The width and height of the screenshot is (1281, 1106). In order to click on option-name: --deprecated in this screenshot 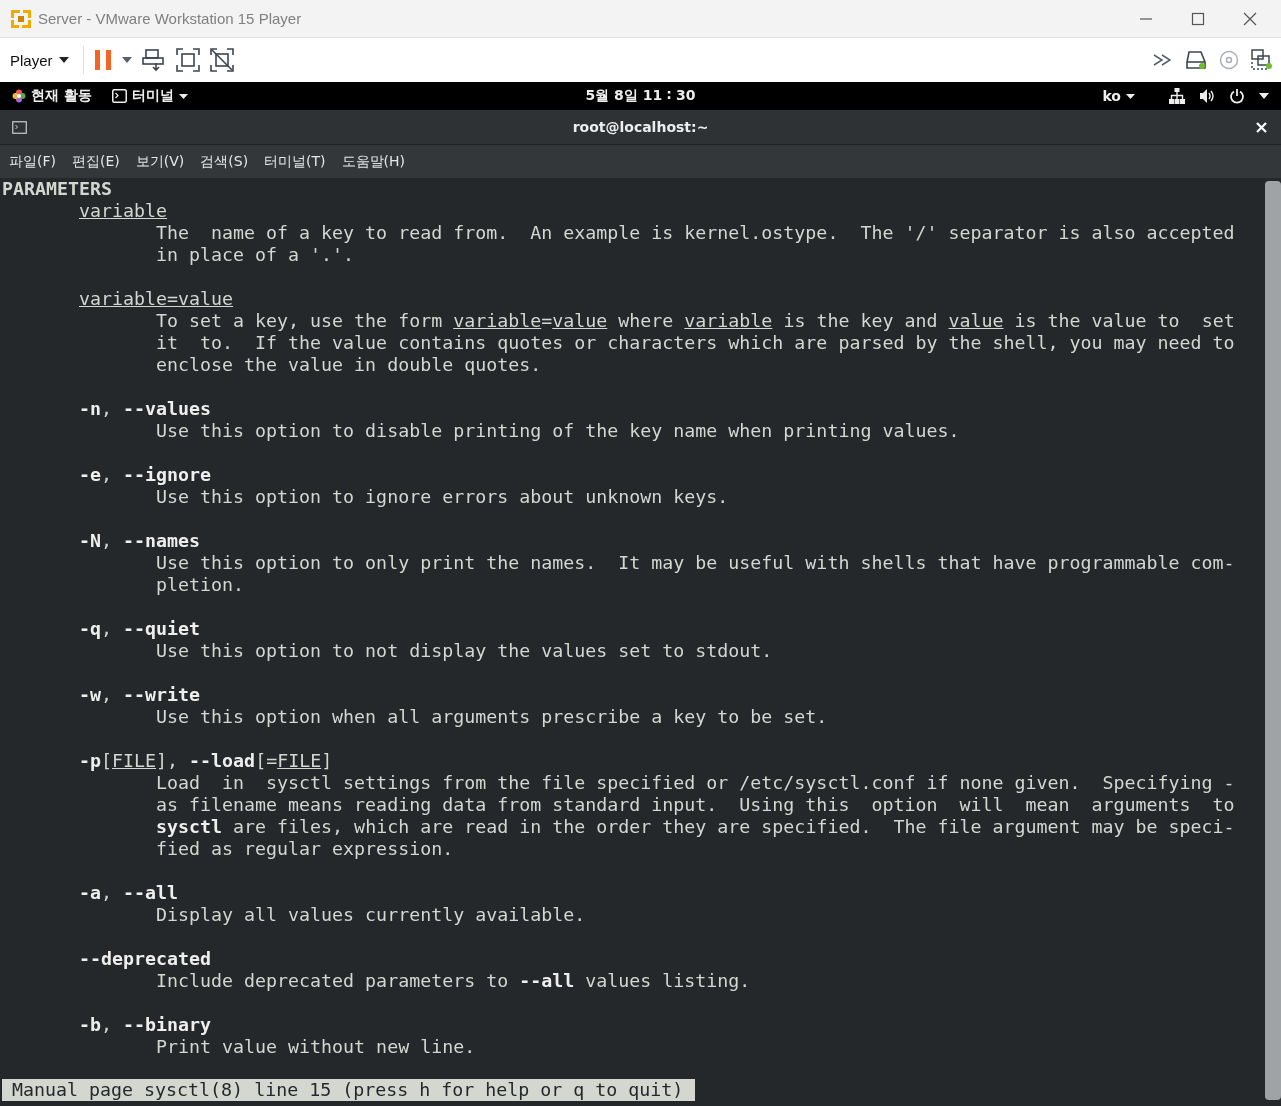, I will do `click(146, 959)`.